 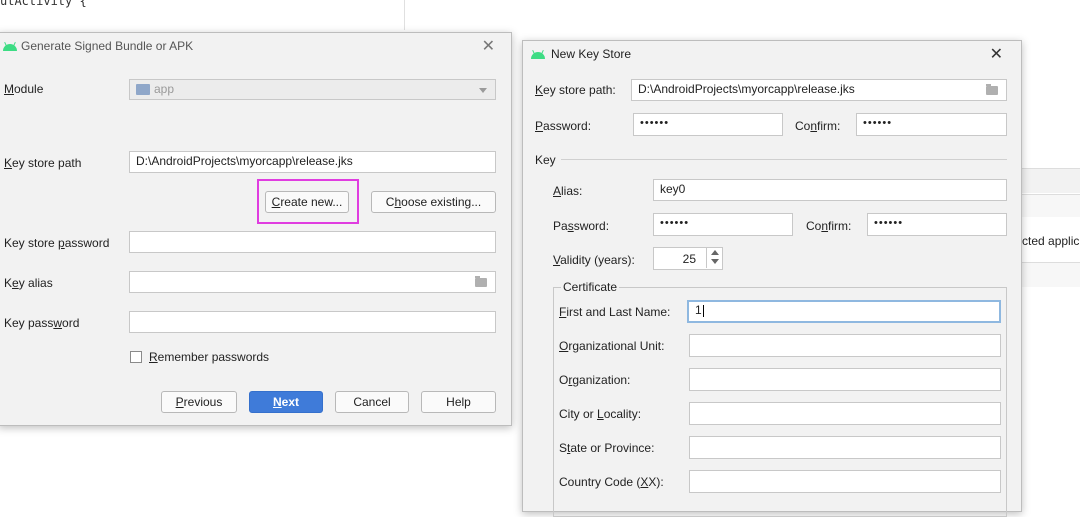 I want to click on alias-label: Alias:, so click(x=568, y=191).